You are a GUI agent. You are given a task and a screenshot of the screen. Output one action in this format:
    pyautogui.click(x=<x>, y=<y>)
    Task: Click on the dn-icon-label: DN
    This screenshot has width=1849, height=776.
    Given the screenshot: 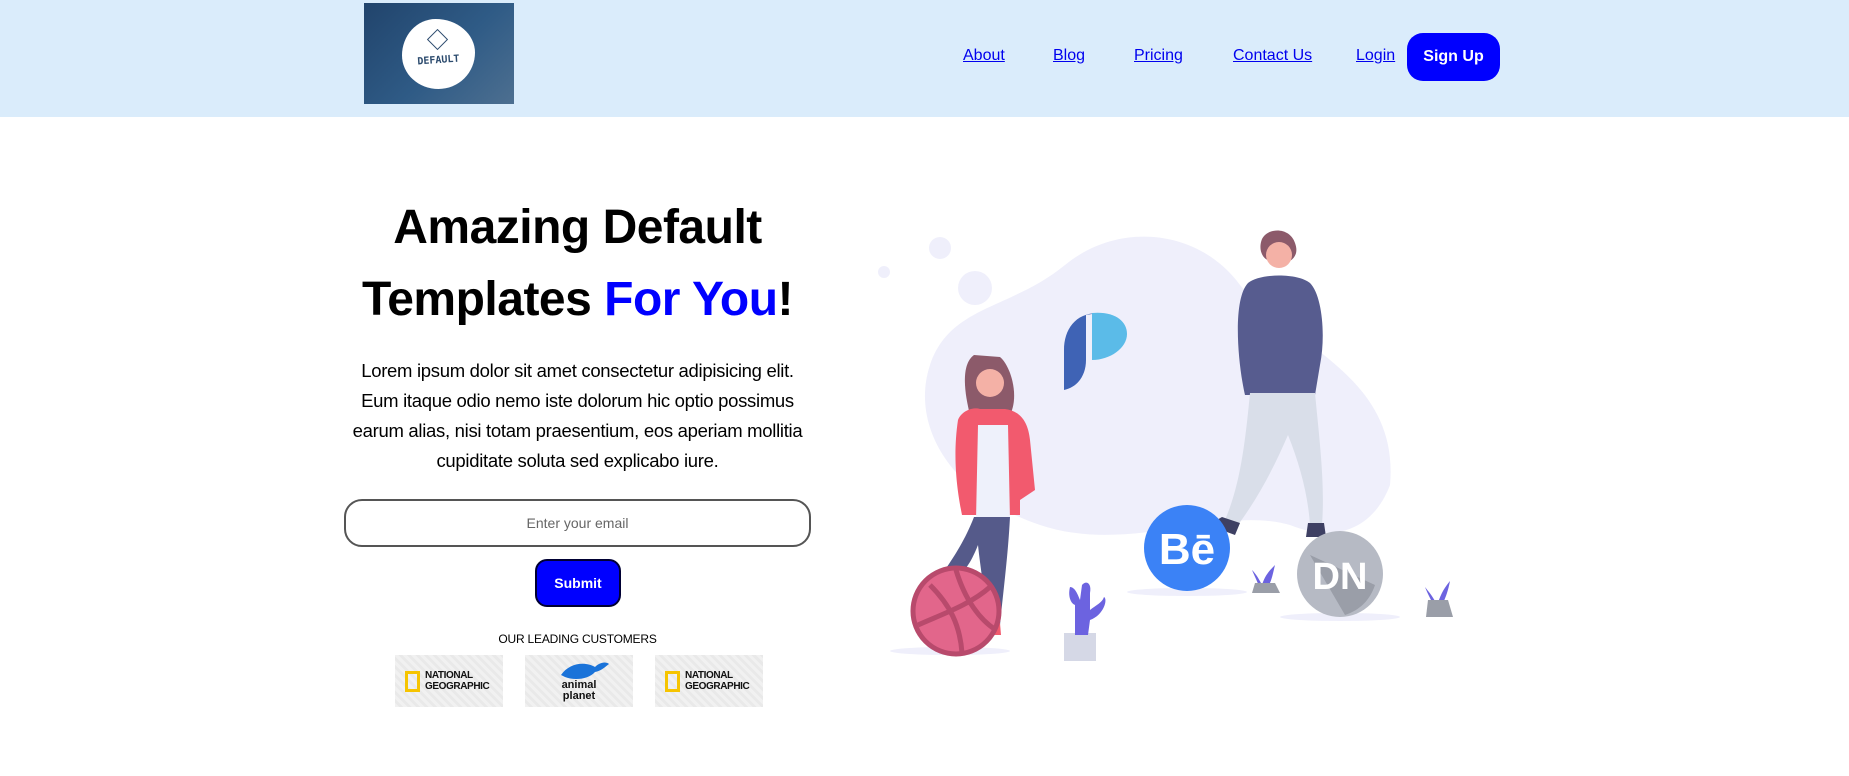 What is the action you would take?
    pyautogui.click(x=1340, y=577)
    